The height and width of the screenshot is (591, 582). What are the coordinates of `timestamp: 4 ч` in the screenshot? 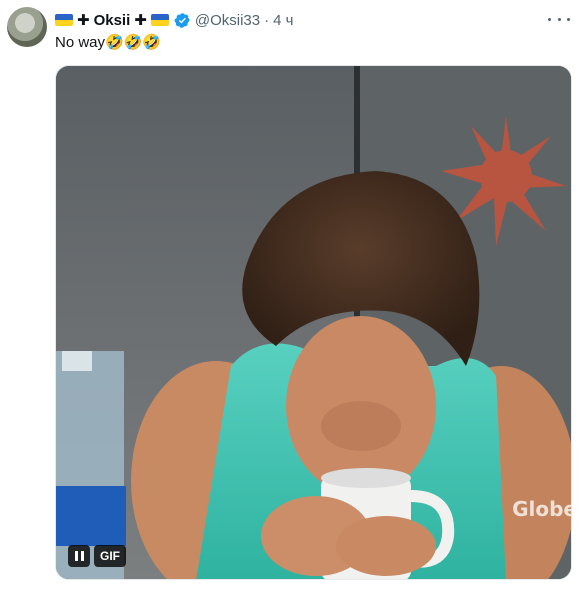 It's located at (283, 20).